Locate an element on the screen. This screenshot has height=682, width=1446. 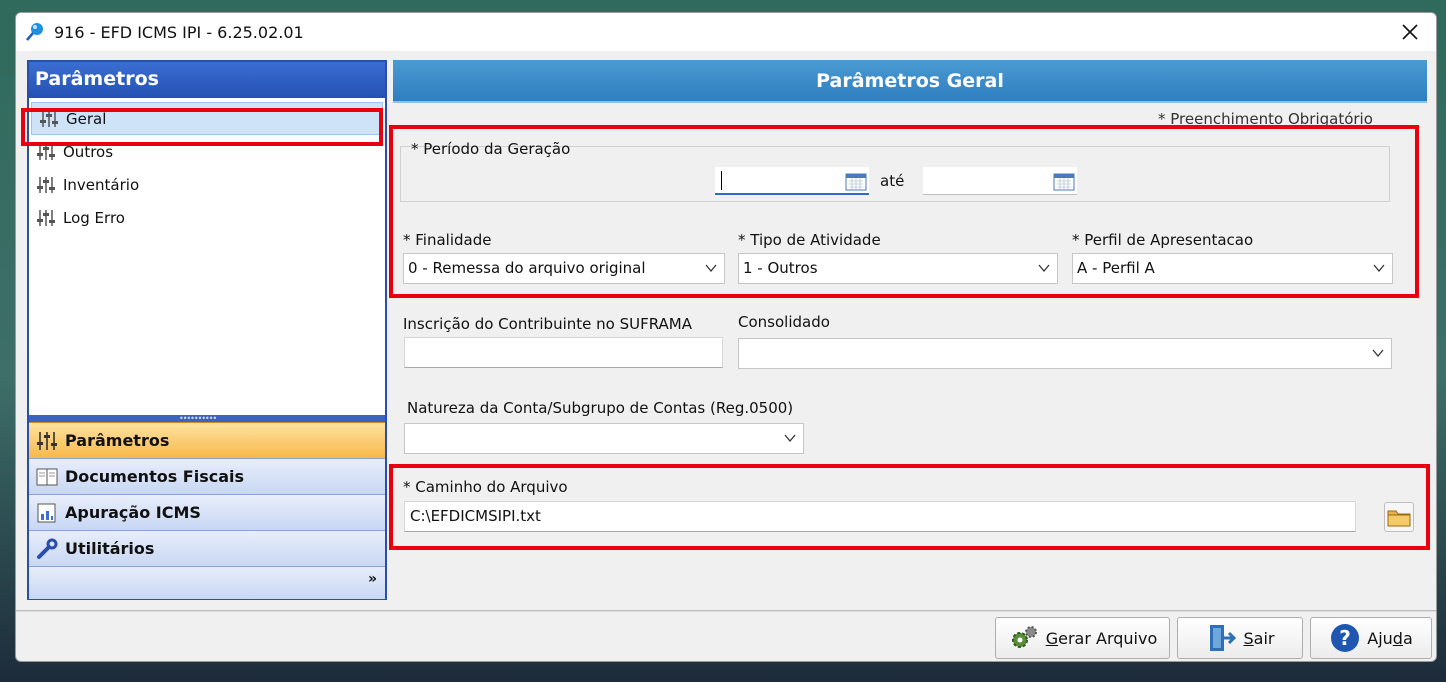
tree-item-label: Log Erro is located at coordinates (94, 217).